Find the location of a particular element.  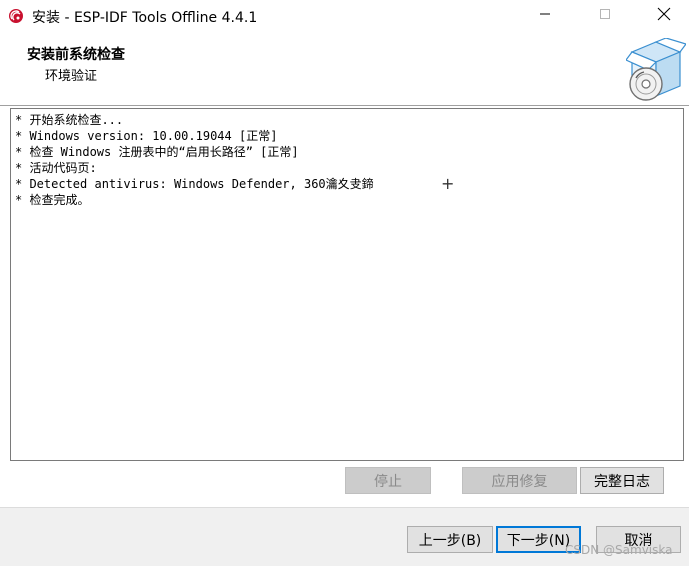

maximize-button is located at coordinates (605, 16).